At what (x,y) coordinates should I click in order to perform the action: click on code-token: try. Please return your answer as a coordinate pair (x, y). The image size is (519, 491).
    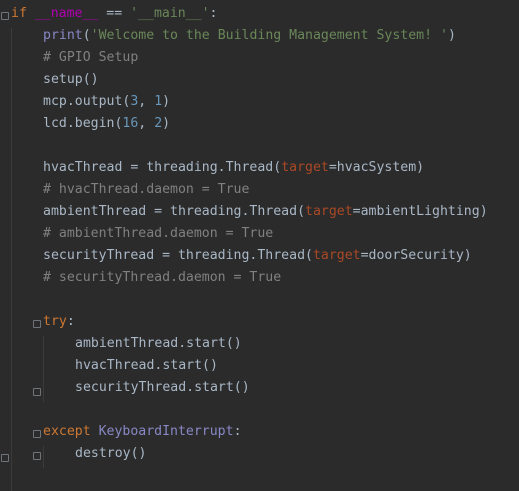
    Looking at the image, I should click on (55, 321).